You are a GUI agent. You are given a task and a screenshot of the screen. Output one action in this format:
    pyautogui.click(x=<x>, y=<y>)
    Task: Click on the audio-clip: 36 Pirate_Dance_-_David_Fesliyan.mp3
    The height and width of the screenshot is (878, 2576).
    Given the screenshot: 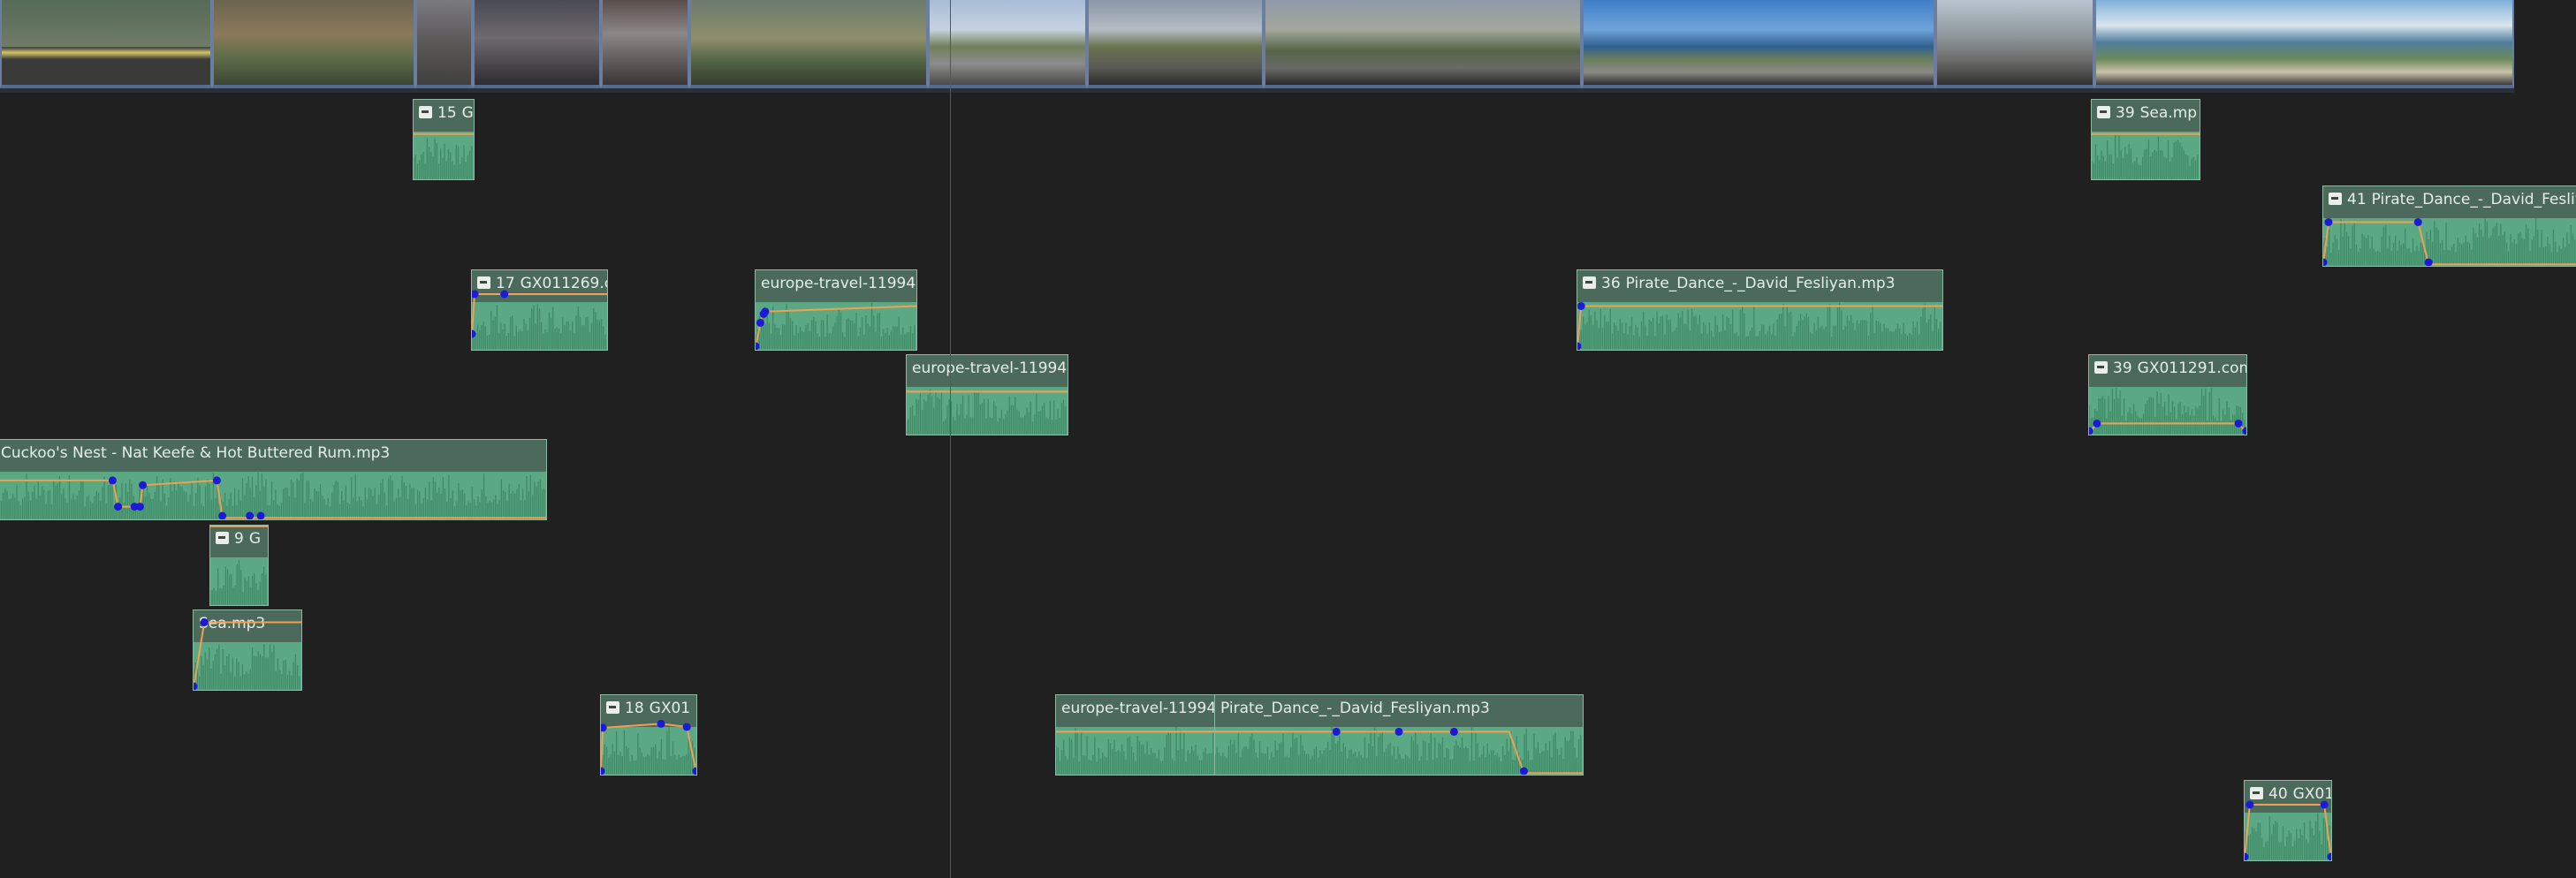 What is the action you would take?
    pyautogui.click(x=1760, y=310)
    